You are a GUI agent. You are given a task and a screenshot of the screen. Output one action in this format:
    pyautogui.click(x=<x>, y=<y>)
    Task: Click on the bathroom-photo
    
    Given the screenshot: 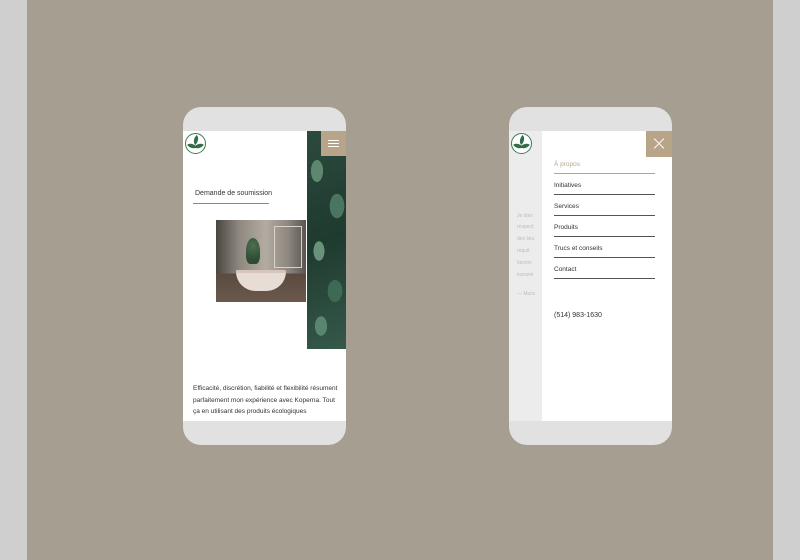 What is the action you would take?
    pyautogui.click(x=261, y=261)
    